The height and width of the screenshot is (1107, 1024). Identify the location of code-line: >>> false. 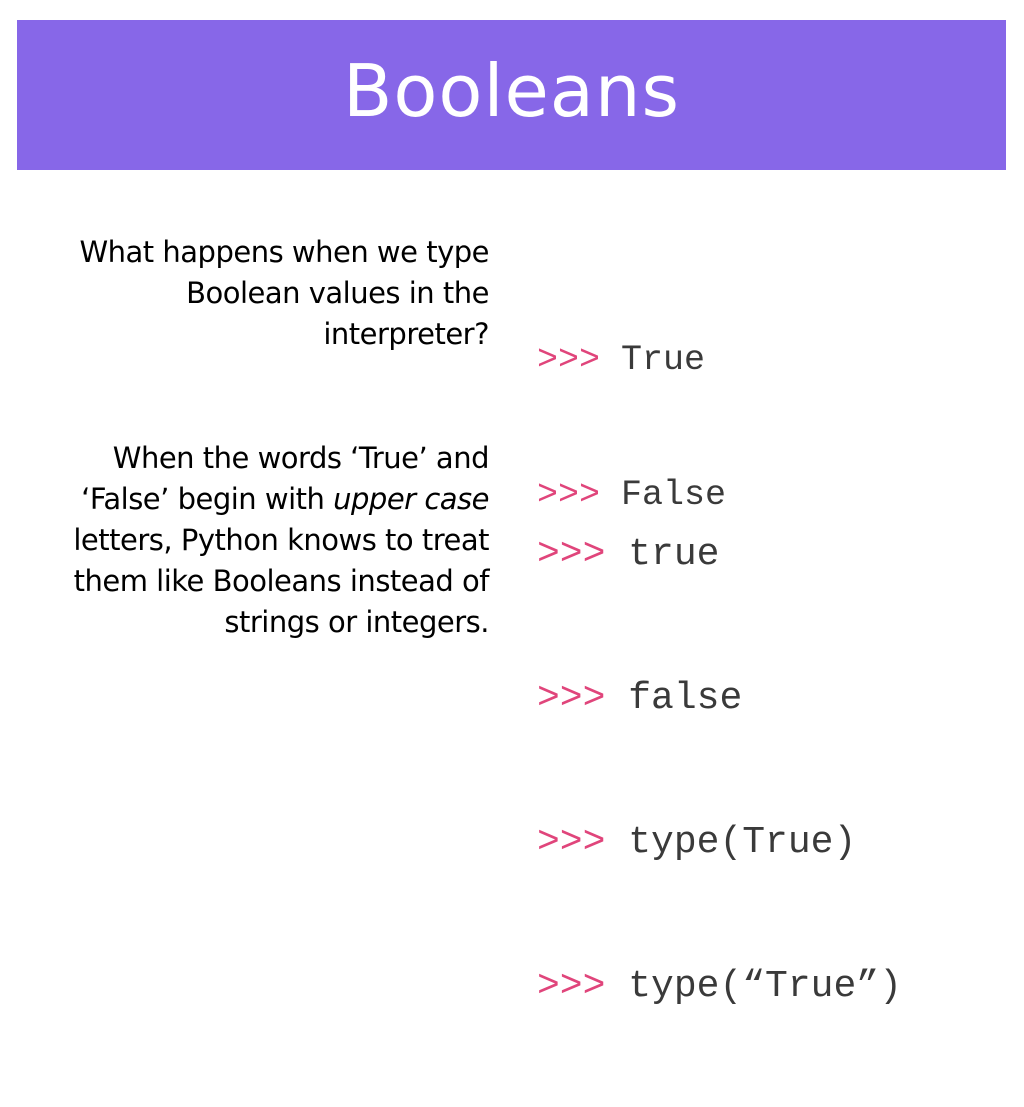
(719, 699).